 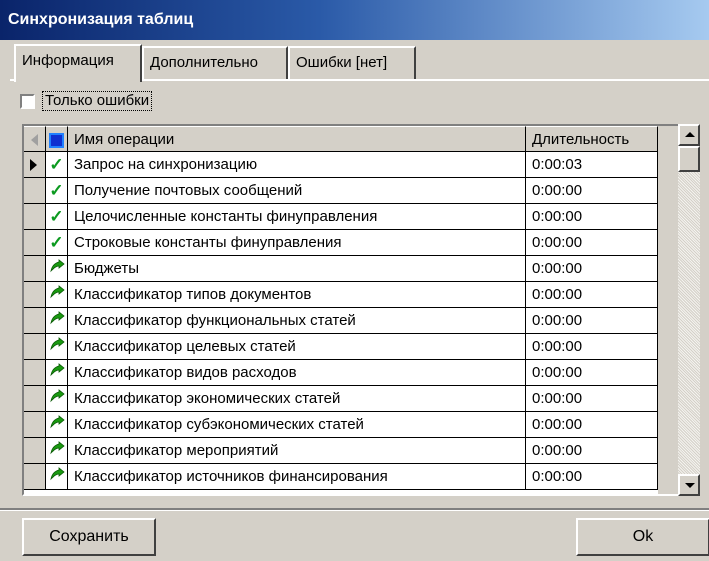 I want to click on operation-name-cell: Бюджеты, so click(x=297, y=269).